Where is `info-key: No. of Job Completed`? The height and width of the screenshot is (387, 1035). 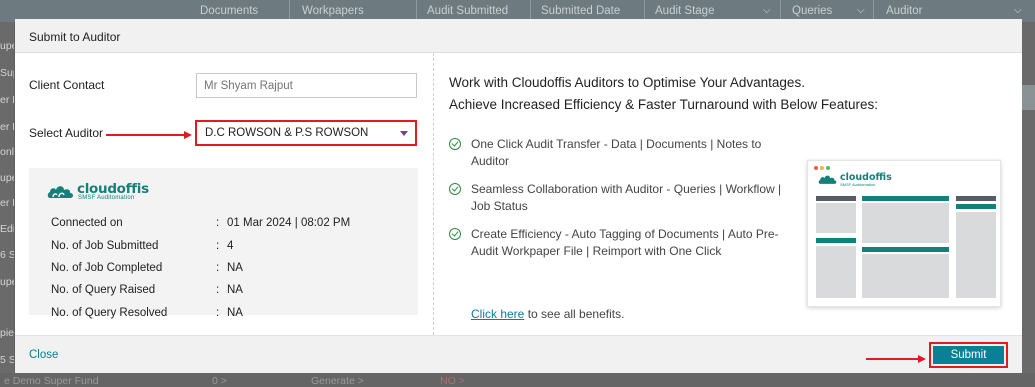
info-key: No. of Job Completed is located at coordinates (107, 268).